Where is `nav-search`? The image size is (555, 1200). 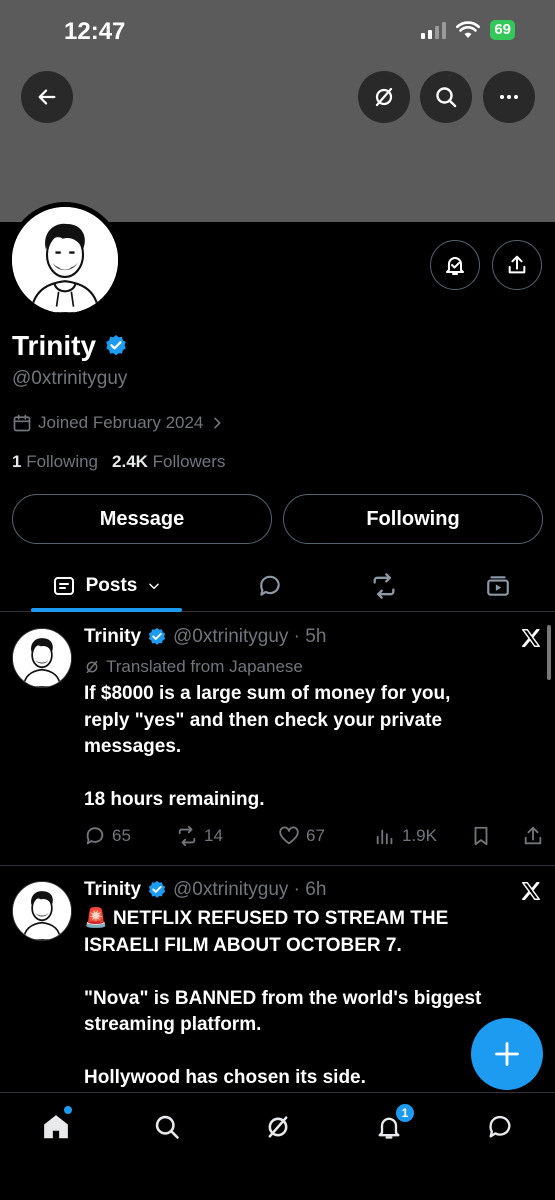
nav-search is located at coordinates (167, 1127).